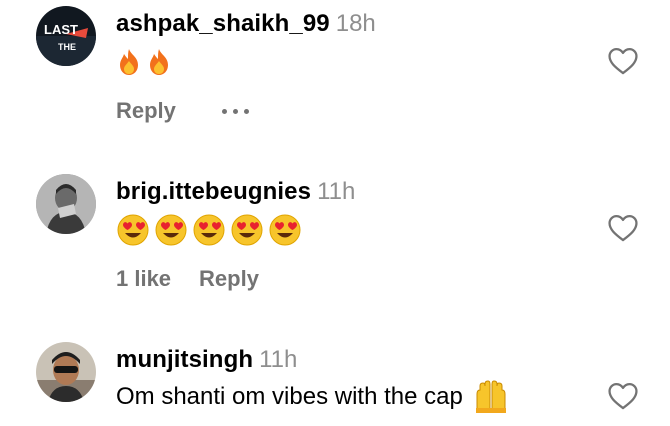 This screenshot has height=426, width=670. Describe the element at coordinates (213, 191) in the screenshot. I see `username: brig.ittebeugnies` at that location.